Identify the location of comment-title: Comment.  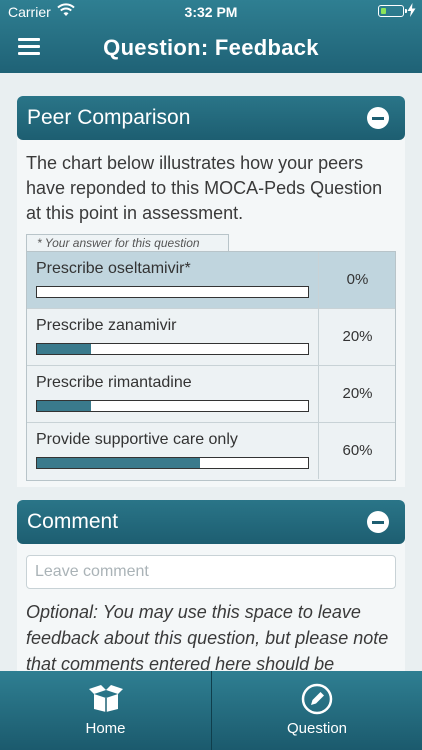
(73, 521).